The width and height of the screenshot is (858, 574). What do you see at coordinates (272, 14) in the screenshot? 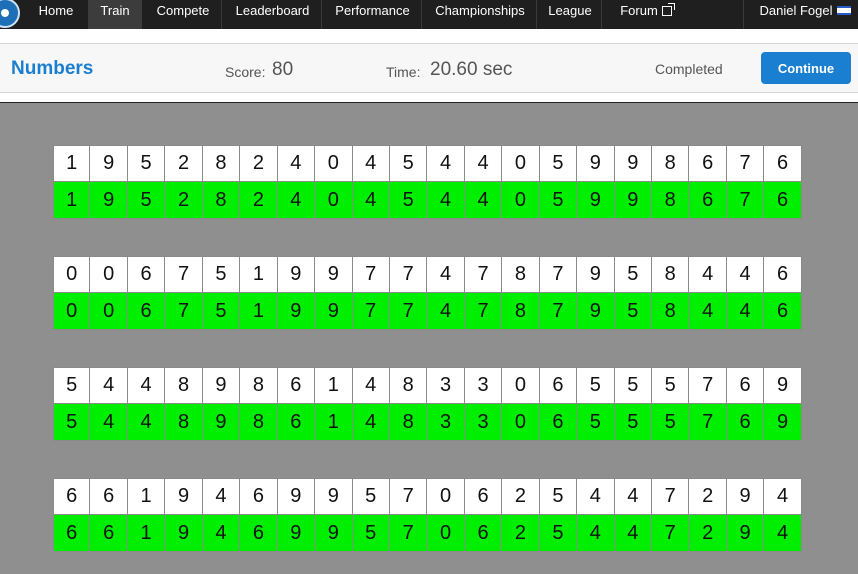
I see `nav-leaderboard: Leaderboard` at bounding box center [272, 14].